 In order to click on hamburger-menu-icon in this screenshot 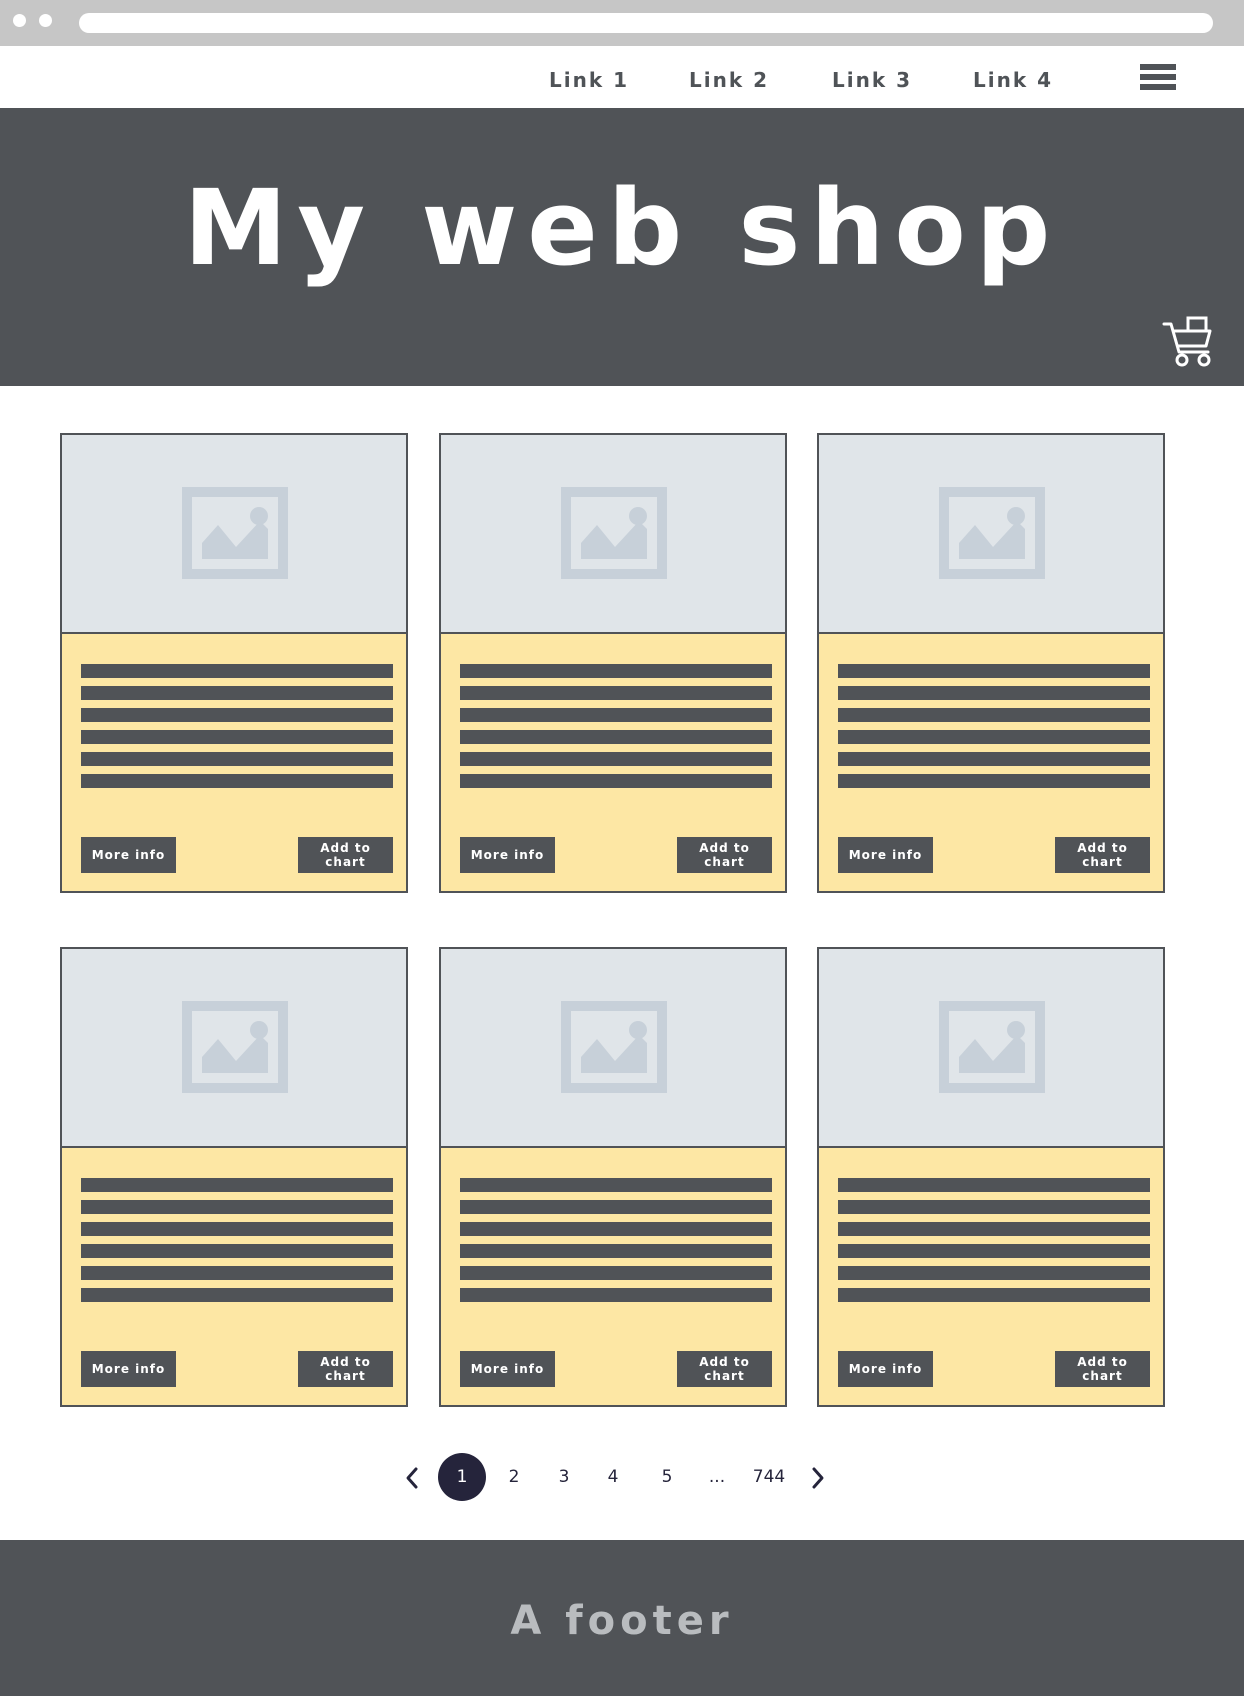, I will do `click(1158, 79)`.